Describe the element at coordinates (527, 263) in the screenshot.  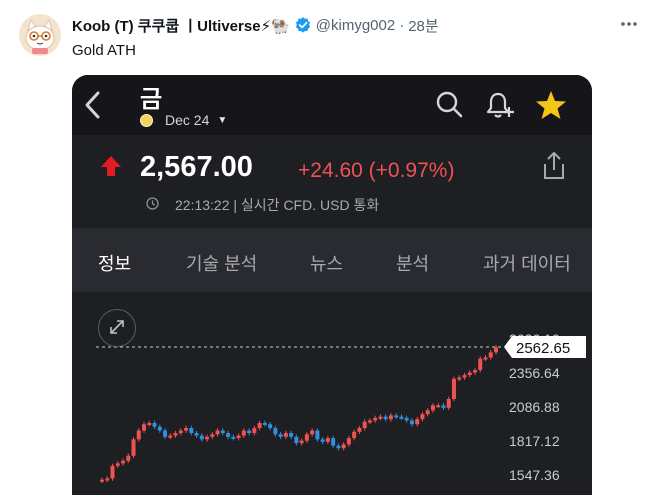
I see `tab-history: 과거 데이터` at that location.